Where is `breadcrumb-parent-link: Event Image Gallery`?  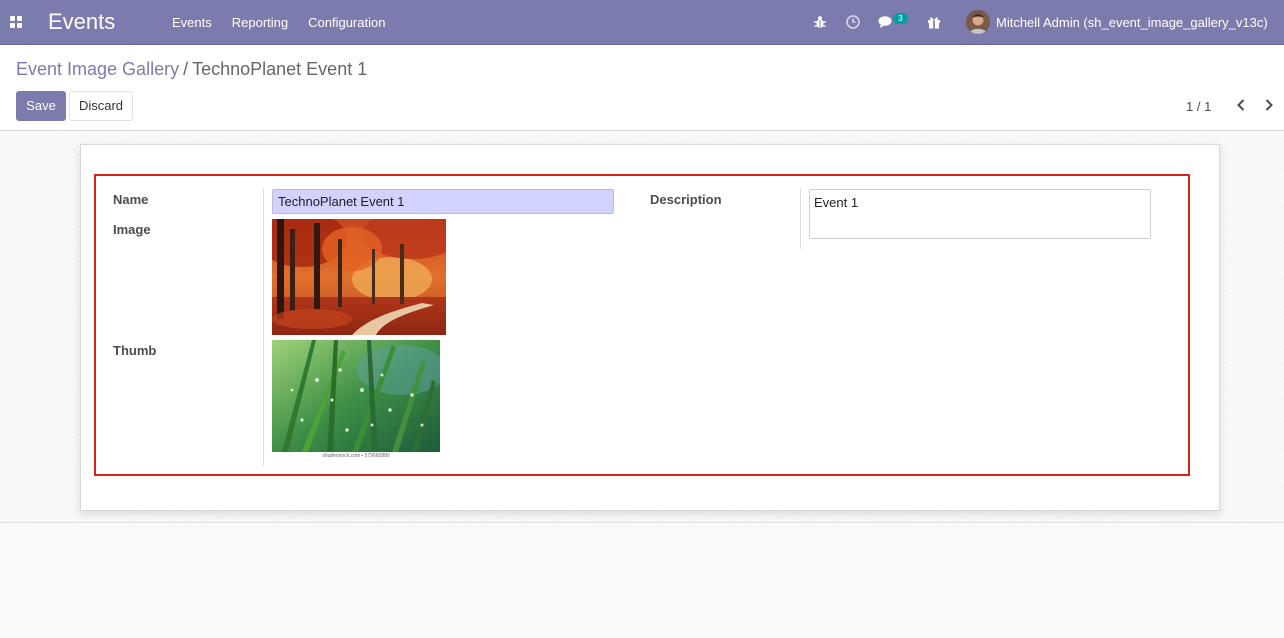 breadcrumb-parent-link: Event Image Gallery is located at coordinates (97, 69).